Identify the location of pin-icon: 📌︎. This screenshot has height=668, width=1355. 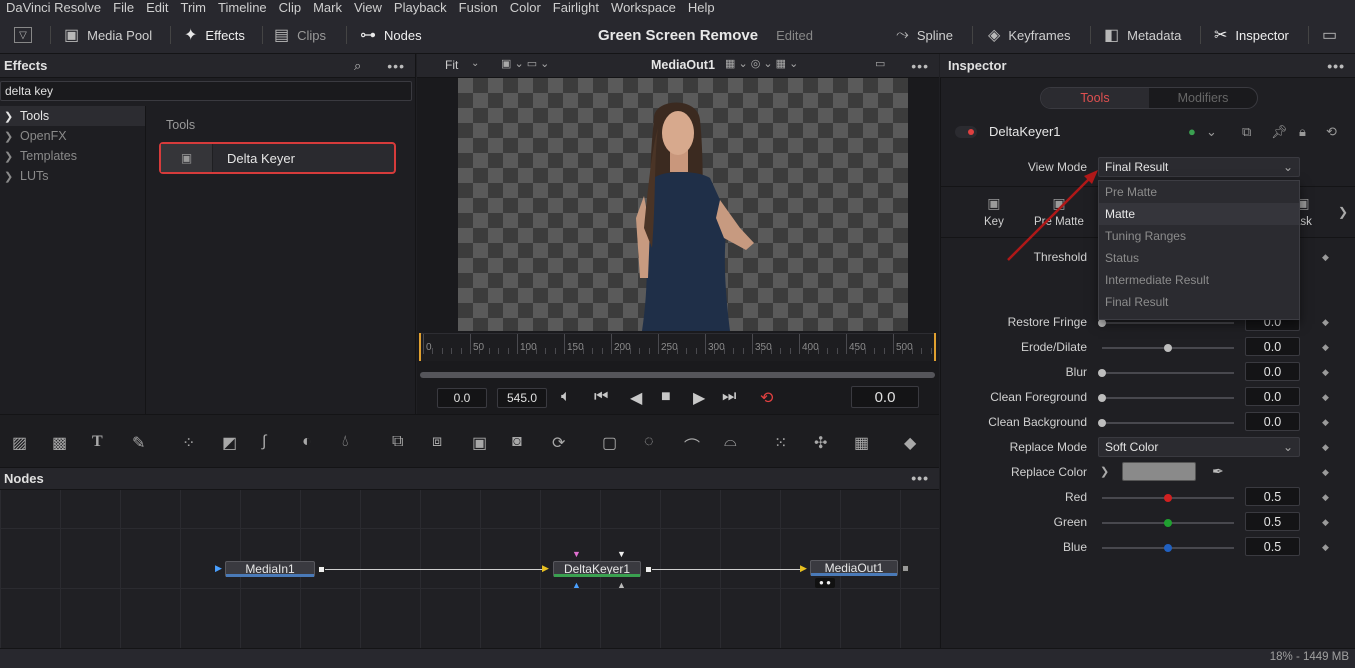
(1279, 132).